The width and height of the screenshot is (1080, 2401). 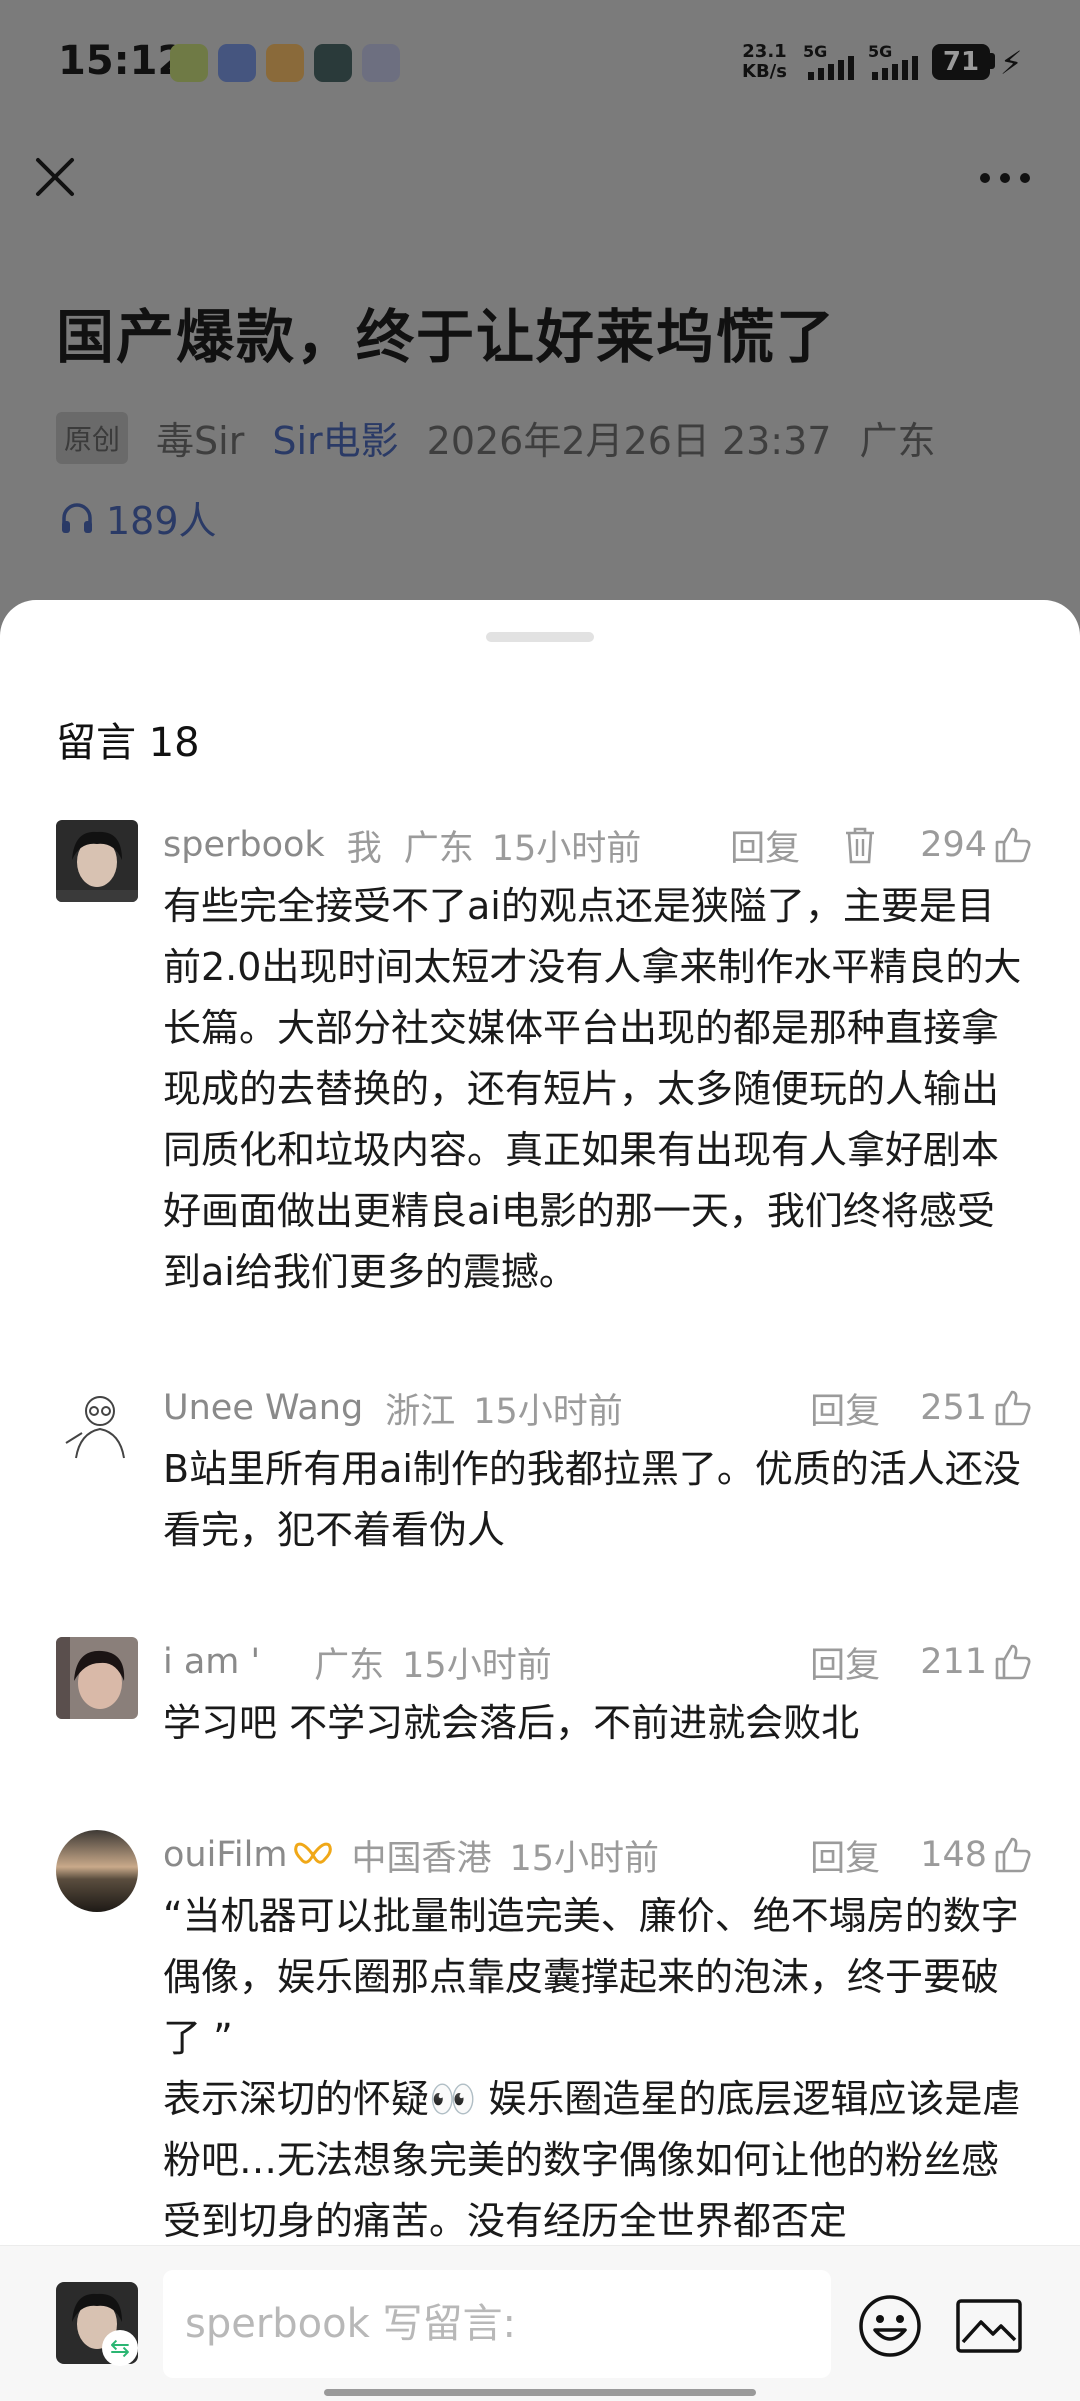 I want to click on like-count: 294, so click(x=953, y=845).